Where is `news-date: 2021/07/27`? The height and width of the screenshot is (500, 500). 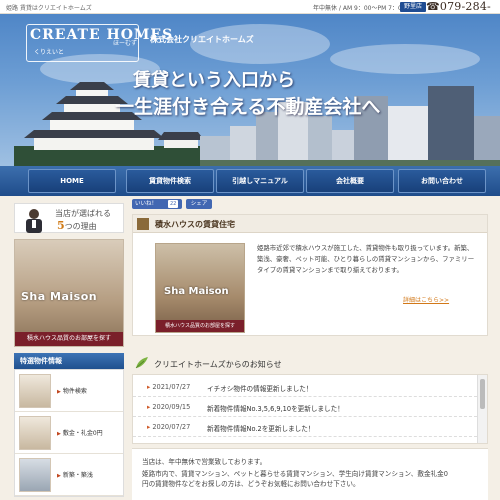 news-date: 2021/07/27 is located at coordinates (168, 387).